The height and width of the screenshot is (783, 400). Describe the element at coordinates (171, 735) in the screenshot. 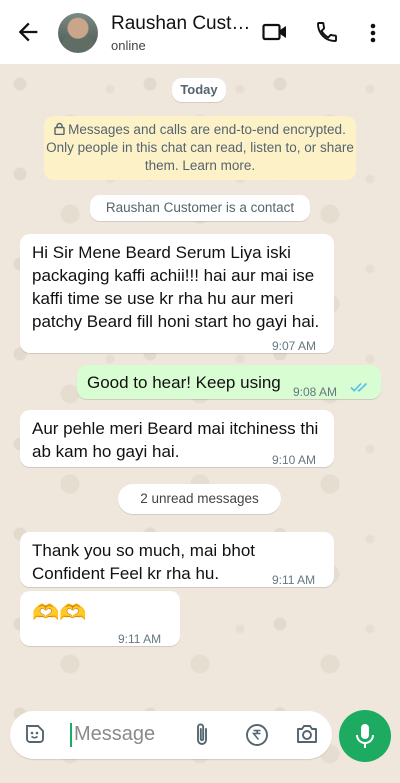

I see `message-composer: Message` at that location.